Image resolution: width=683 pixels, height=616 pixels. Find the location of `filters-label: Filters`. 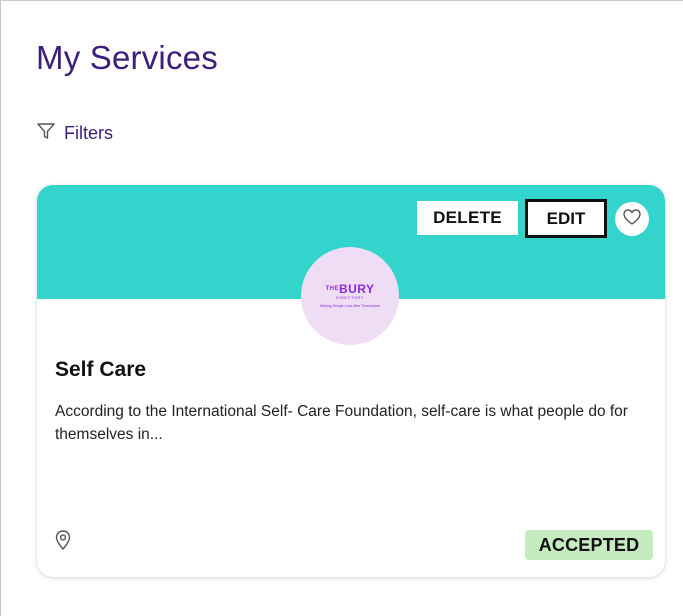

filters-label: Filters is located at coordinates (88, 133).